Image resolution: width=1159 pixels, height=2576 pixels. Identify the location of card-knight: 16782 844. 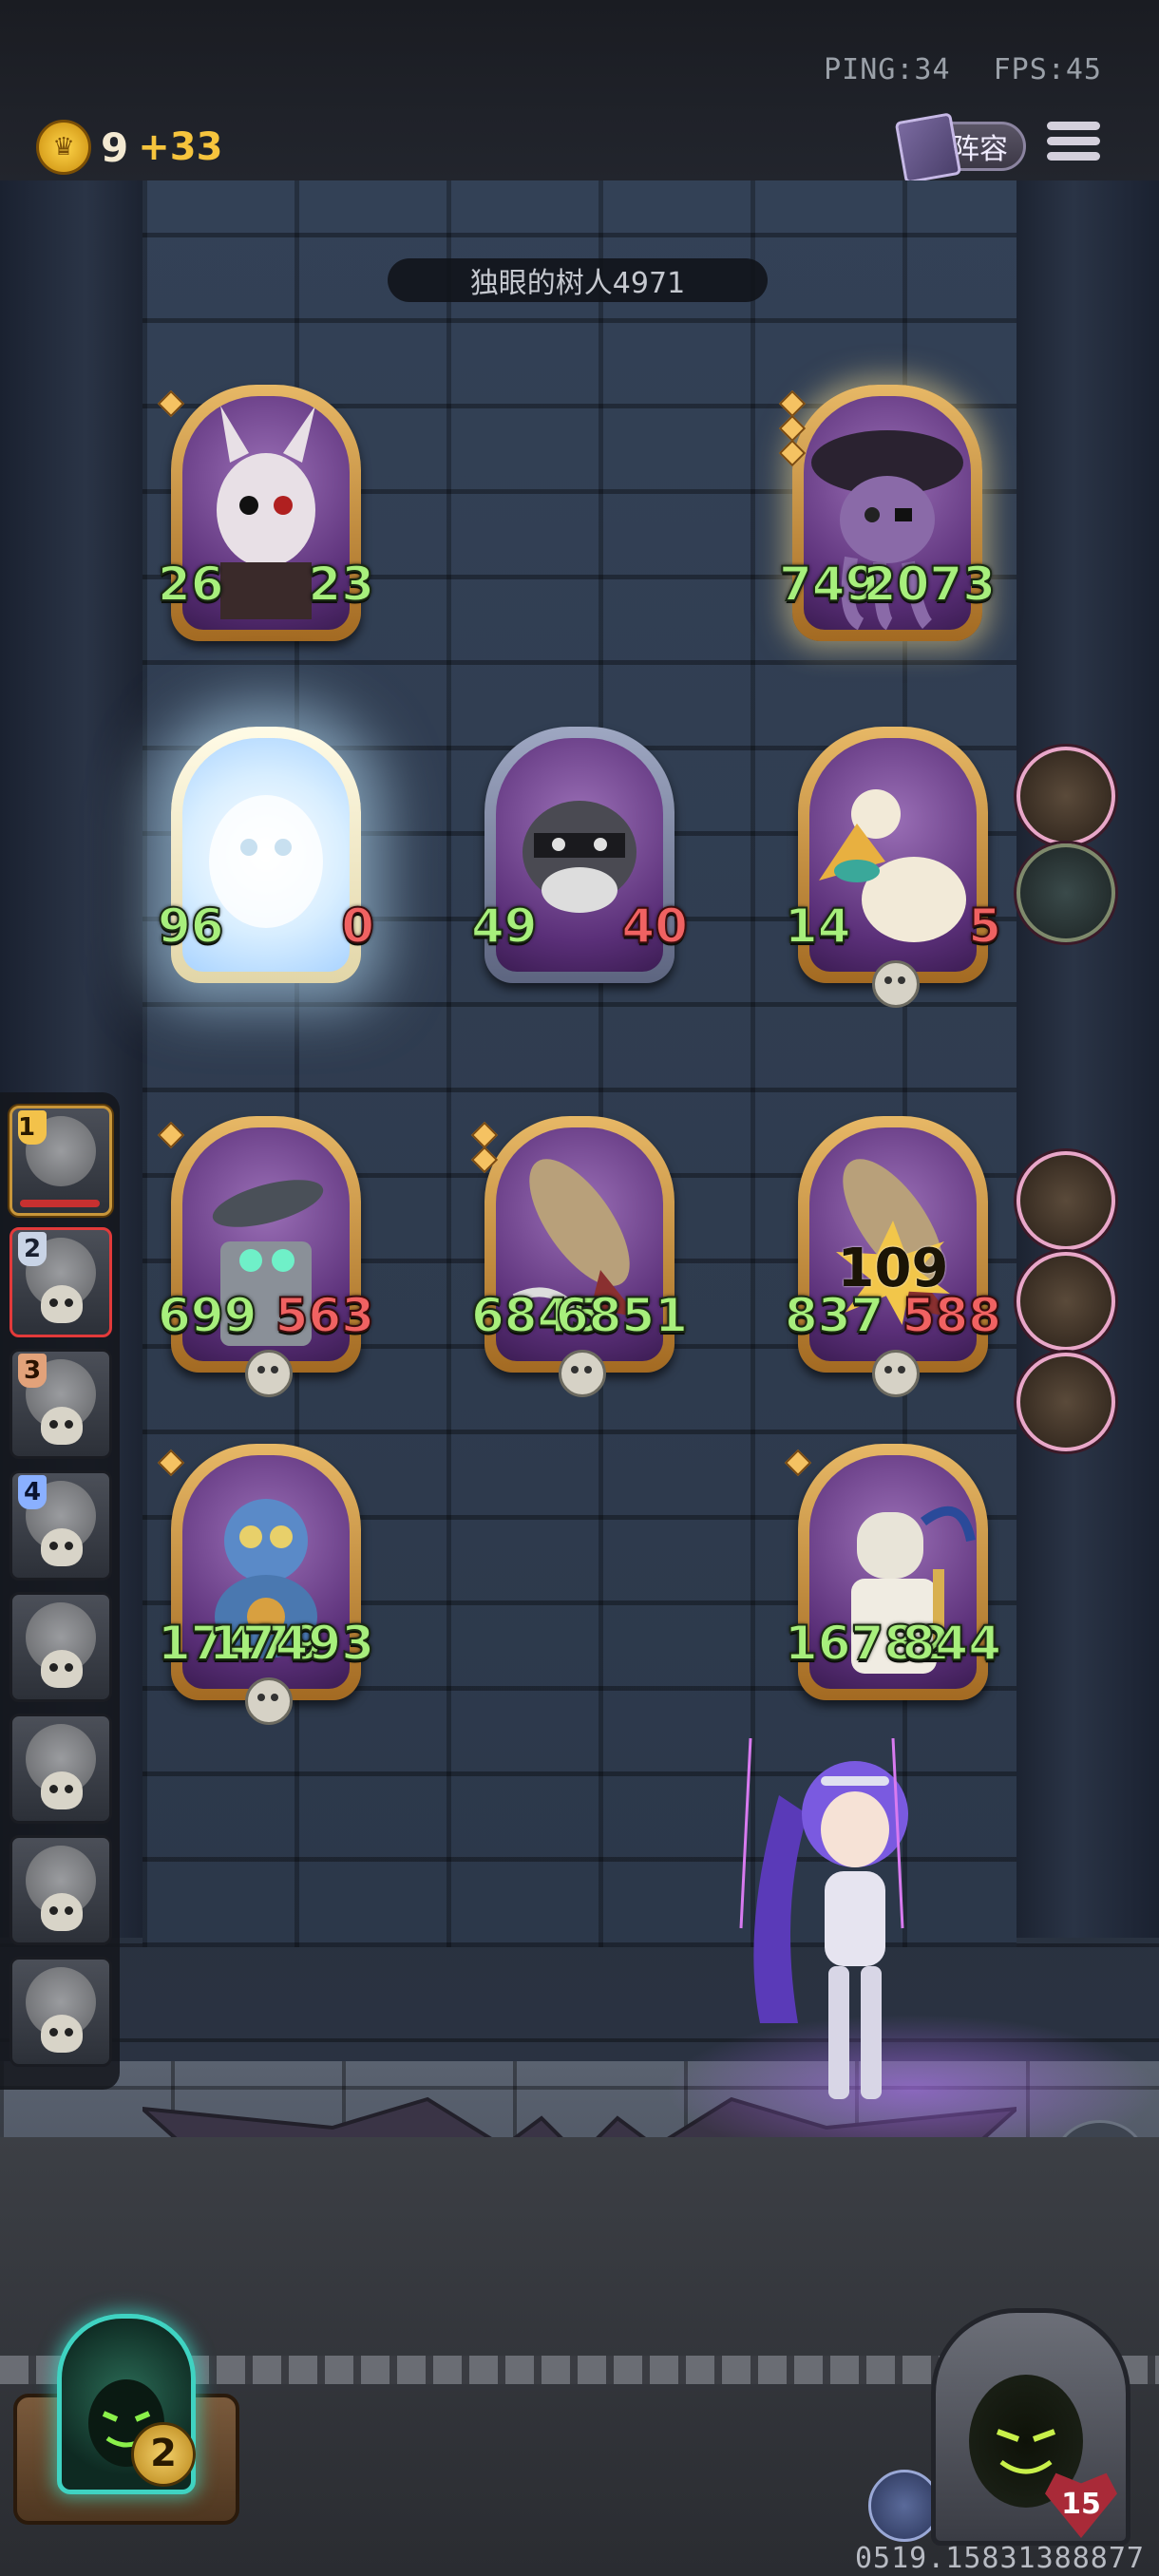
(893, 1572).